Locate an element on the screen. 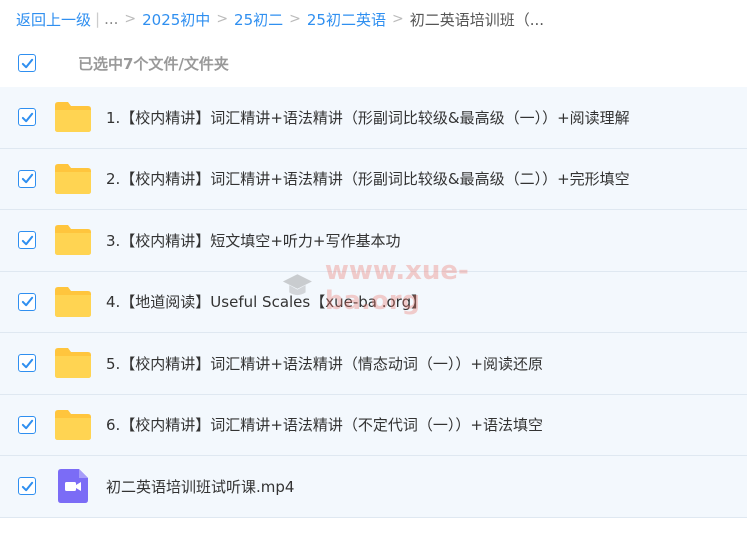 Image resolution: width=747 pixels, height=550 pixels. file-row: 3.【校内精讲】短文填空+听力+写作基本功 is located at coordinates (373, 241).